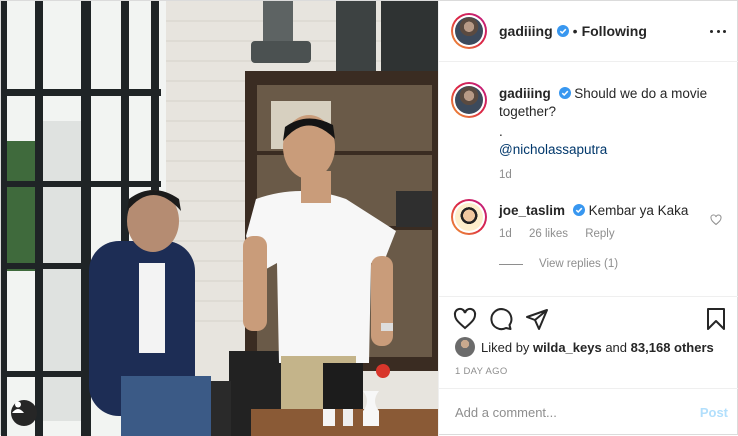 Image resolution: width=738 pixels, height=436 pixels. I want to click on caption-avatar, so click(469, 100).